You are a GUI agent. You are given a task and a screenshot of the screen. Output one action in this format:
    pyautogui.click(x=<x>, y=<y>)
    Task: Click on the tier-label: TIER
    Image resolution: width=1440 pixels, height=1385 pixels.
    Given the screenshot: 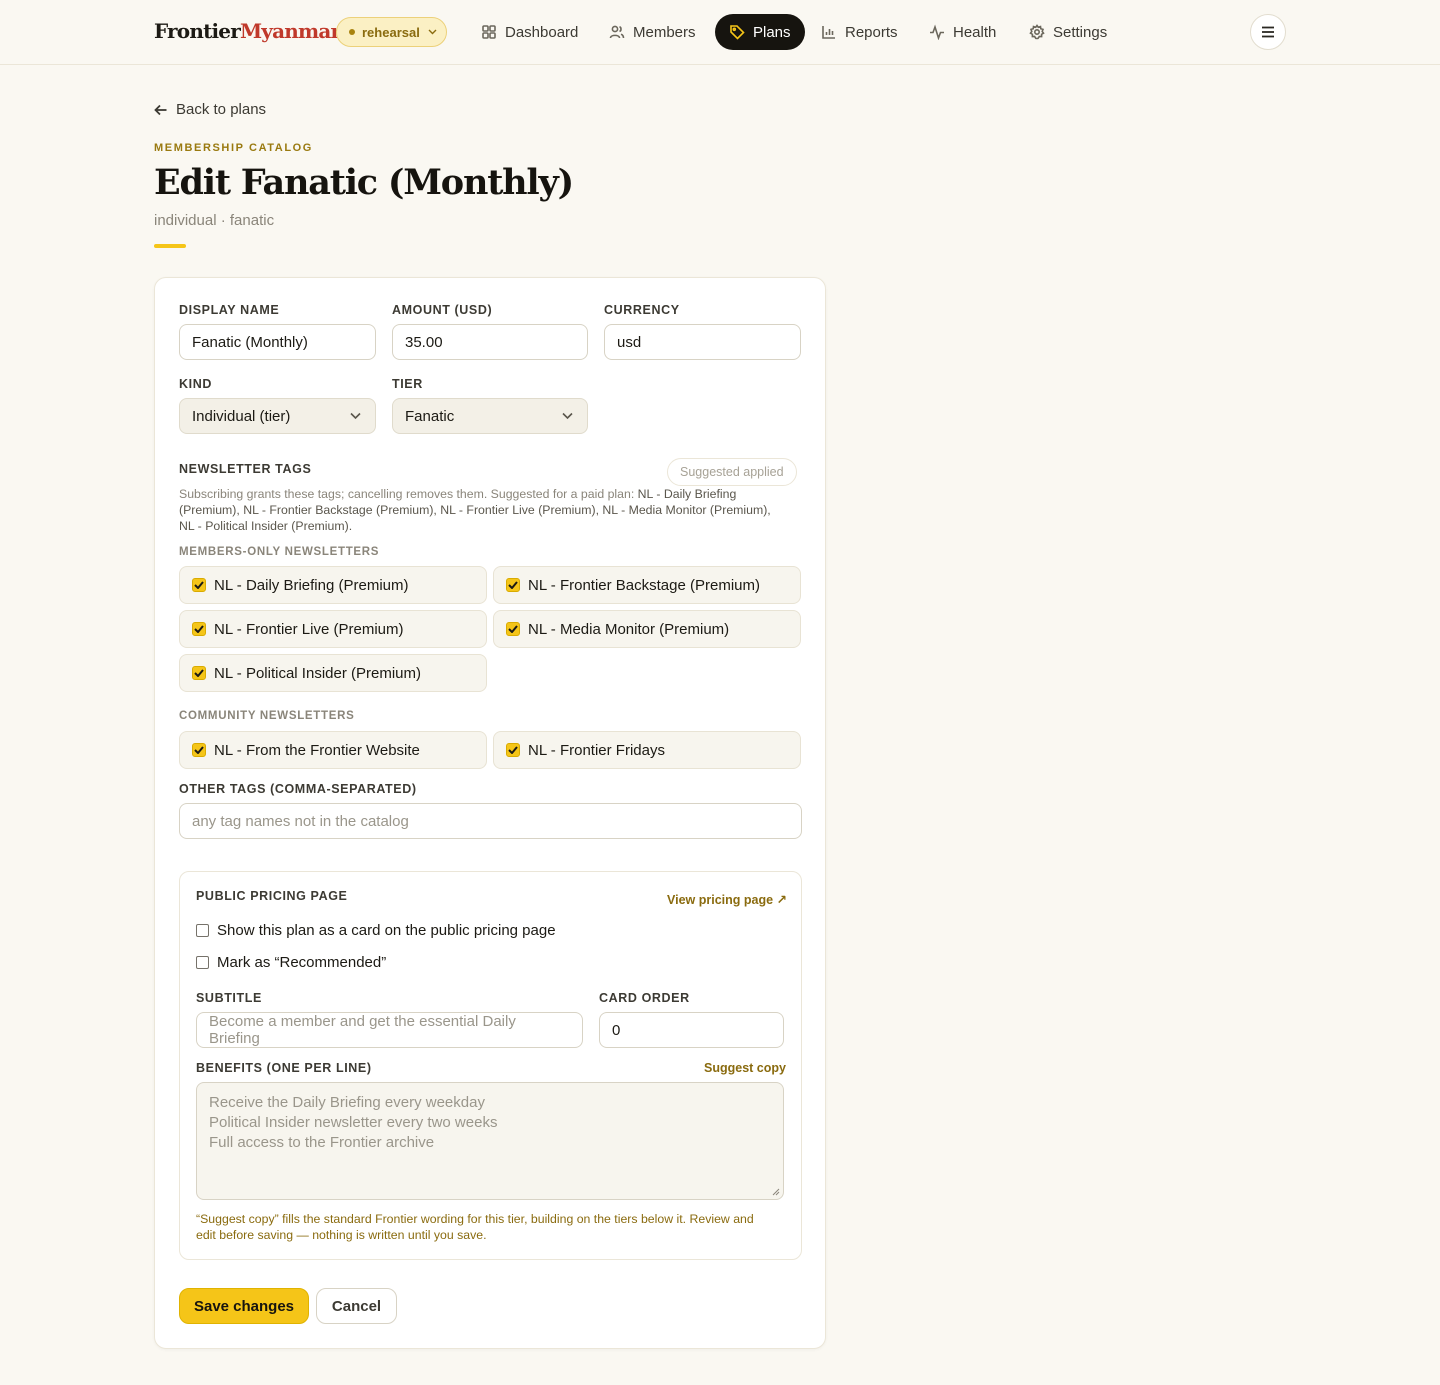 What is the action you would take?
    pyautogui.click(x=407, y=384)
    